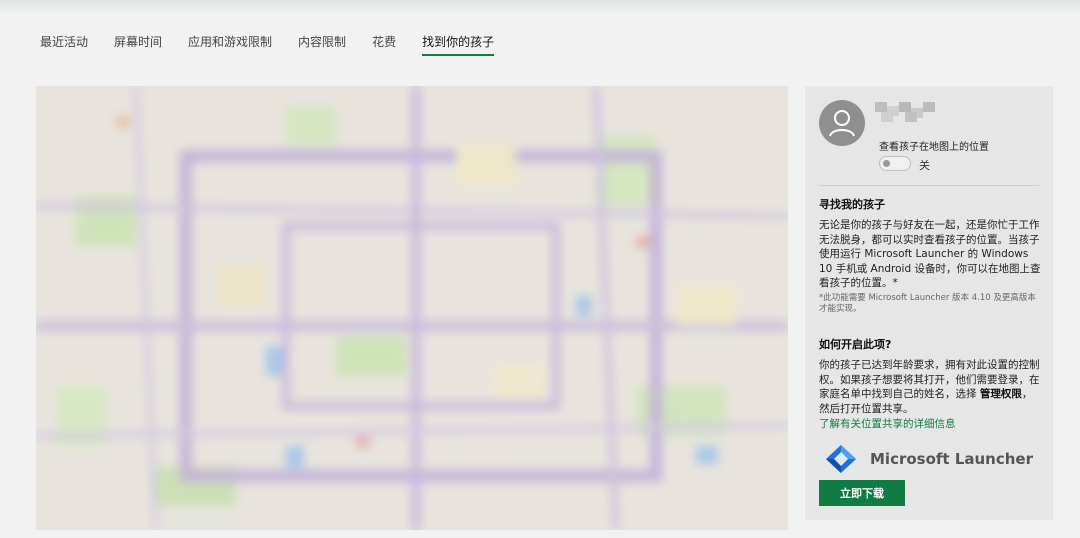  I want to click on person-icon, so click(842, 123).